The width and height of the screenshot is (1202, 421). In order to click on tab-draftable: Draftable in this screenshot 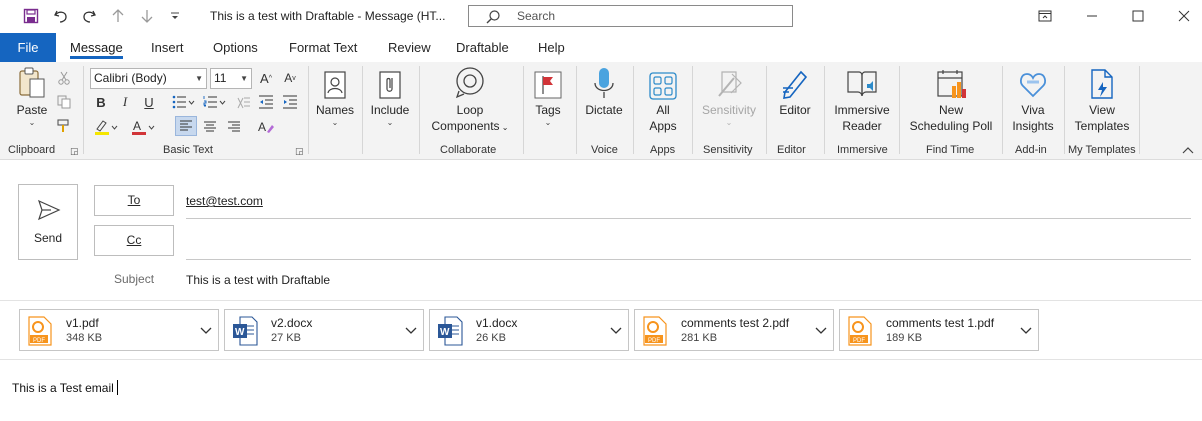, I will do `click(482, 47)`.